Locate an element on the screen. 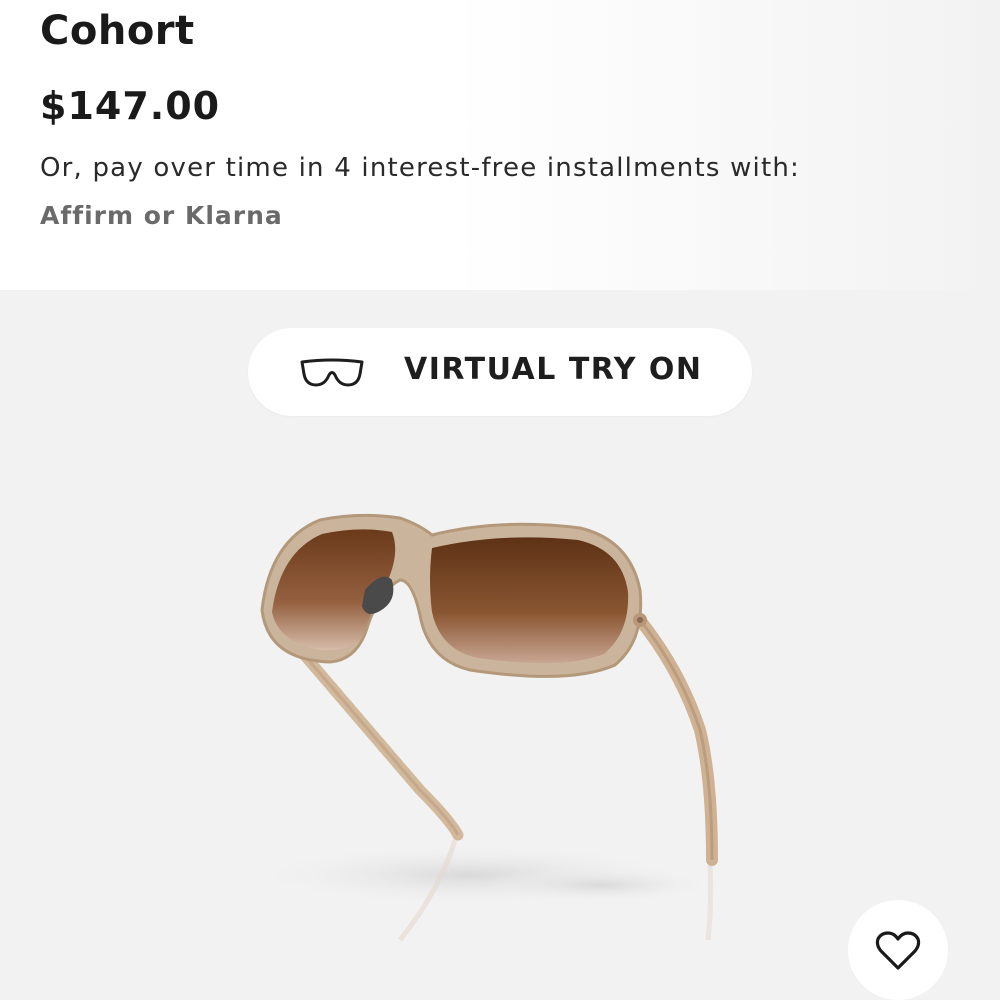 Image resolution: width=1000 pixels, height=1000 pixels. product-title: Cohort is located at coordinates (117, 31).